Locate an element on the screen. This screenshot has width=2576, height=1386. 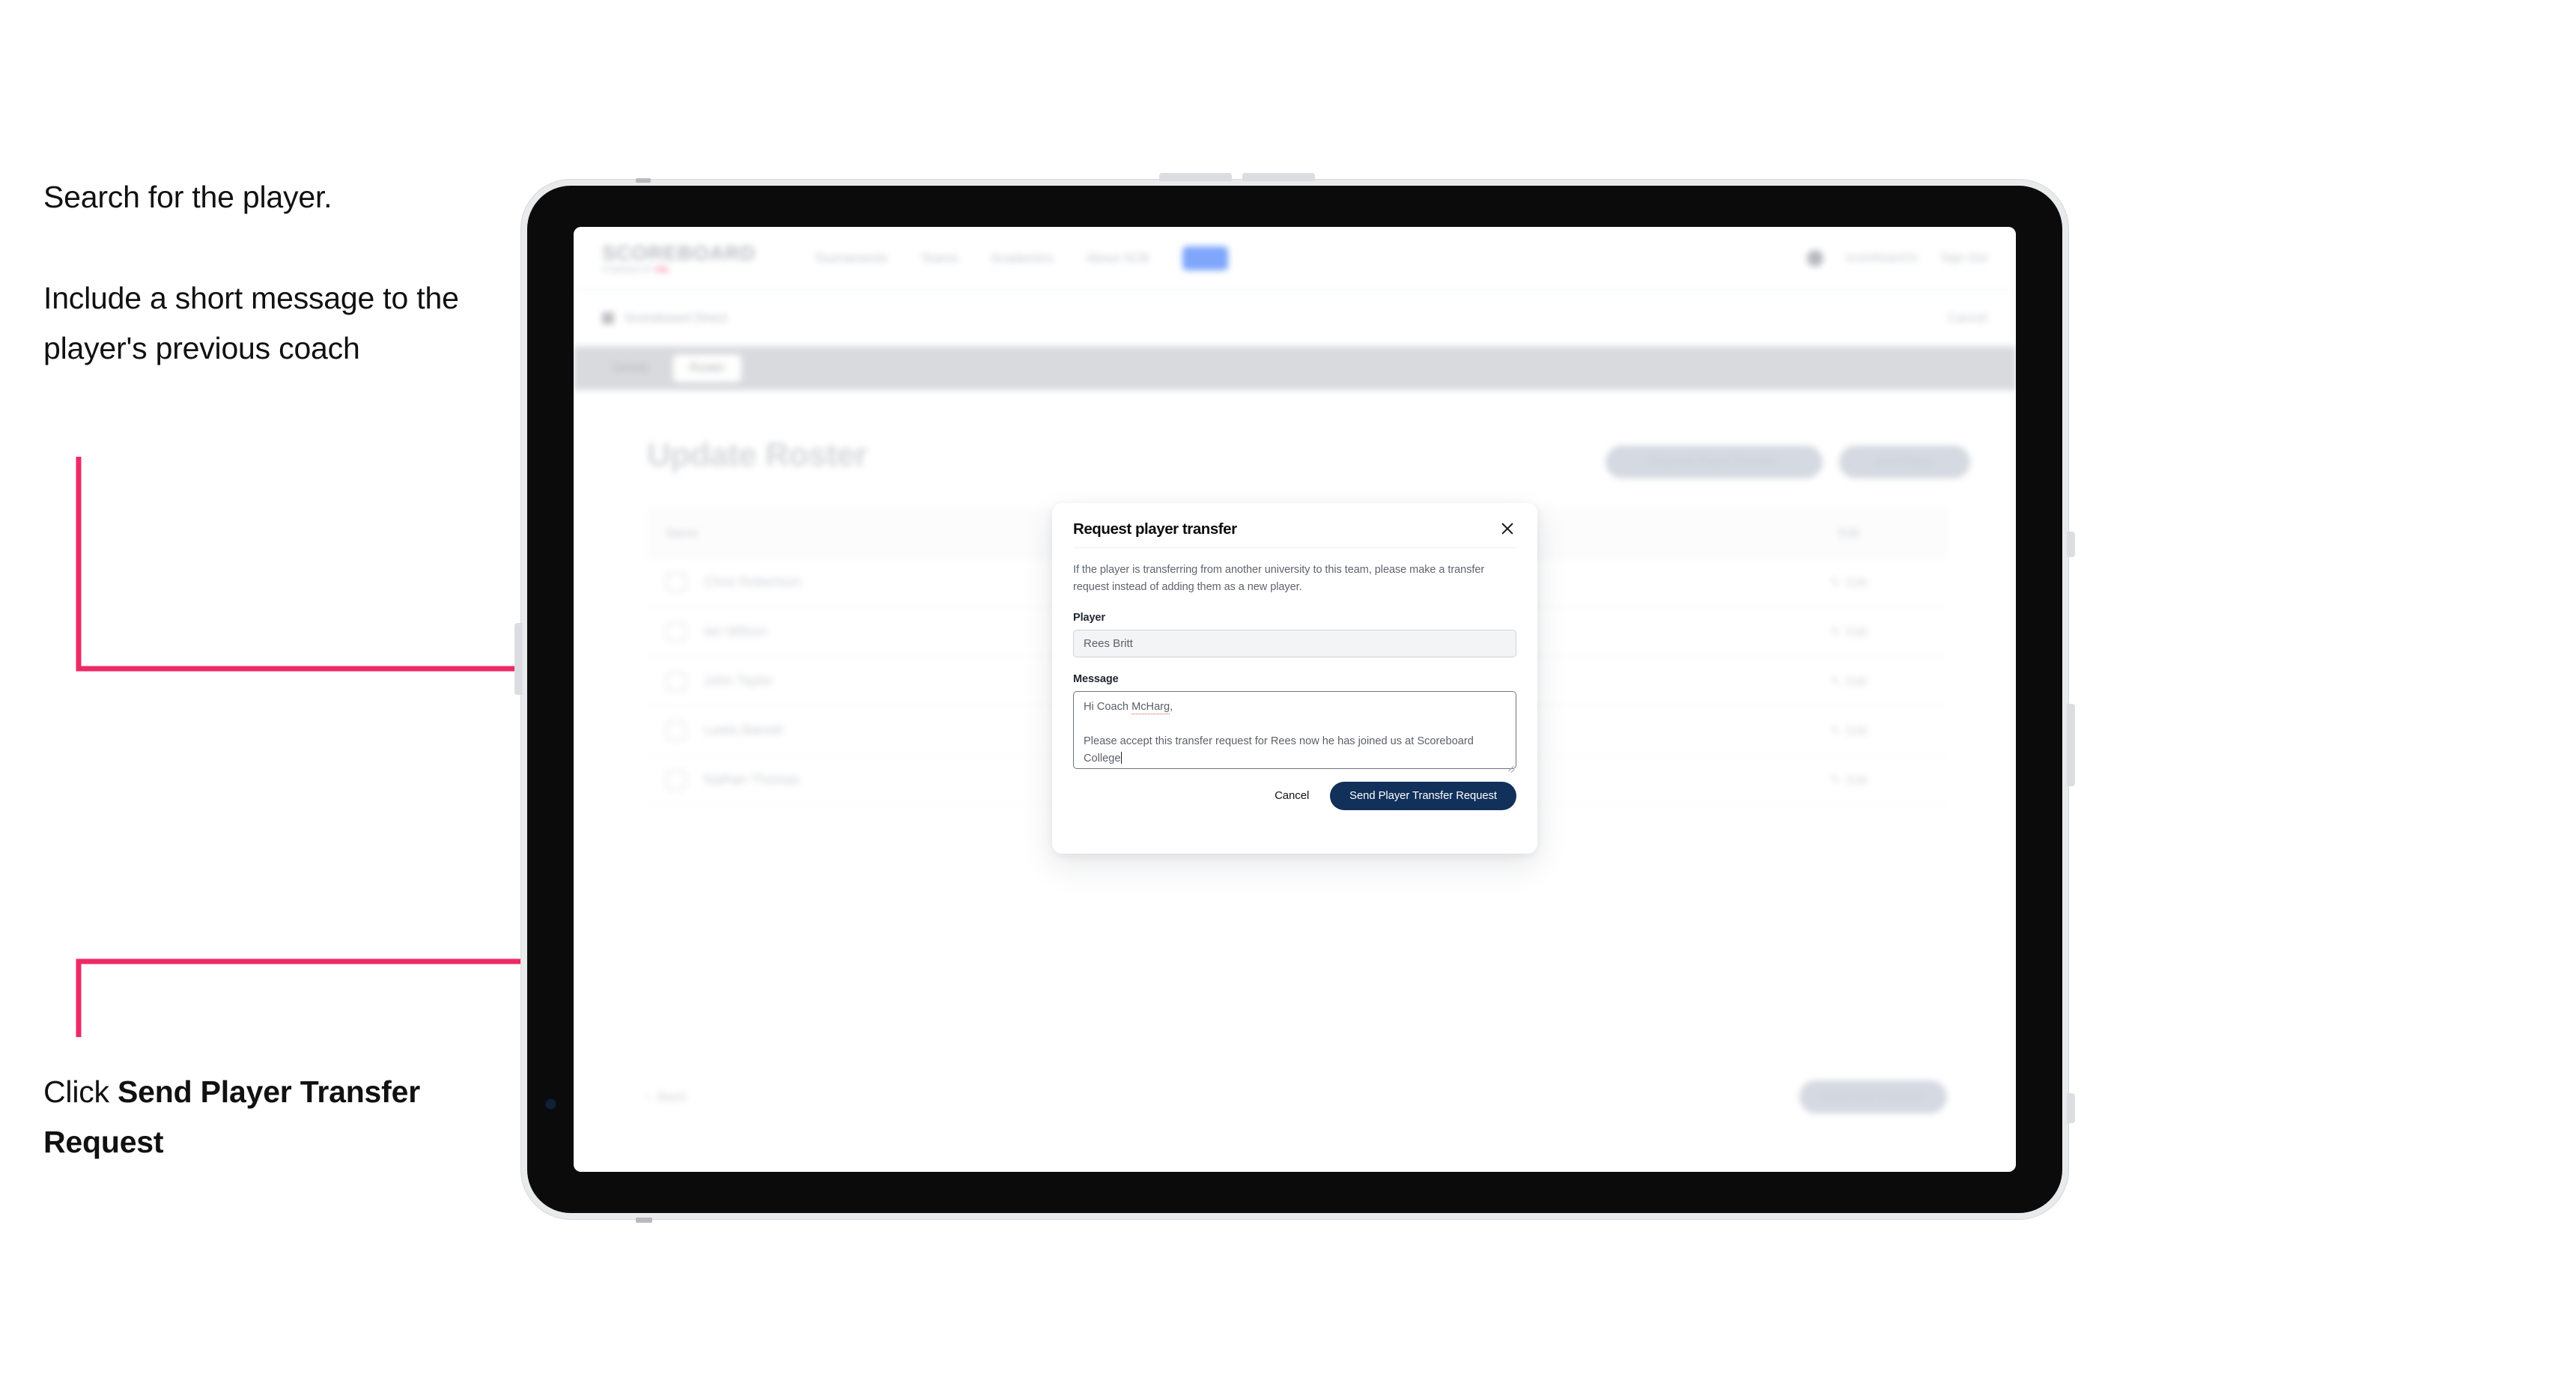
nav-link-academics: Academics is located at coordinates (1022, 258).